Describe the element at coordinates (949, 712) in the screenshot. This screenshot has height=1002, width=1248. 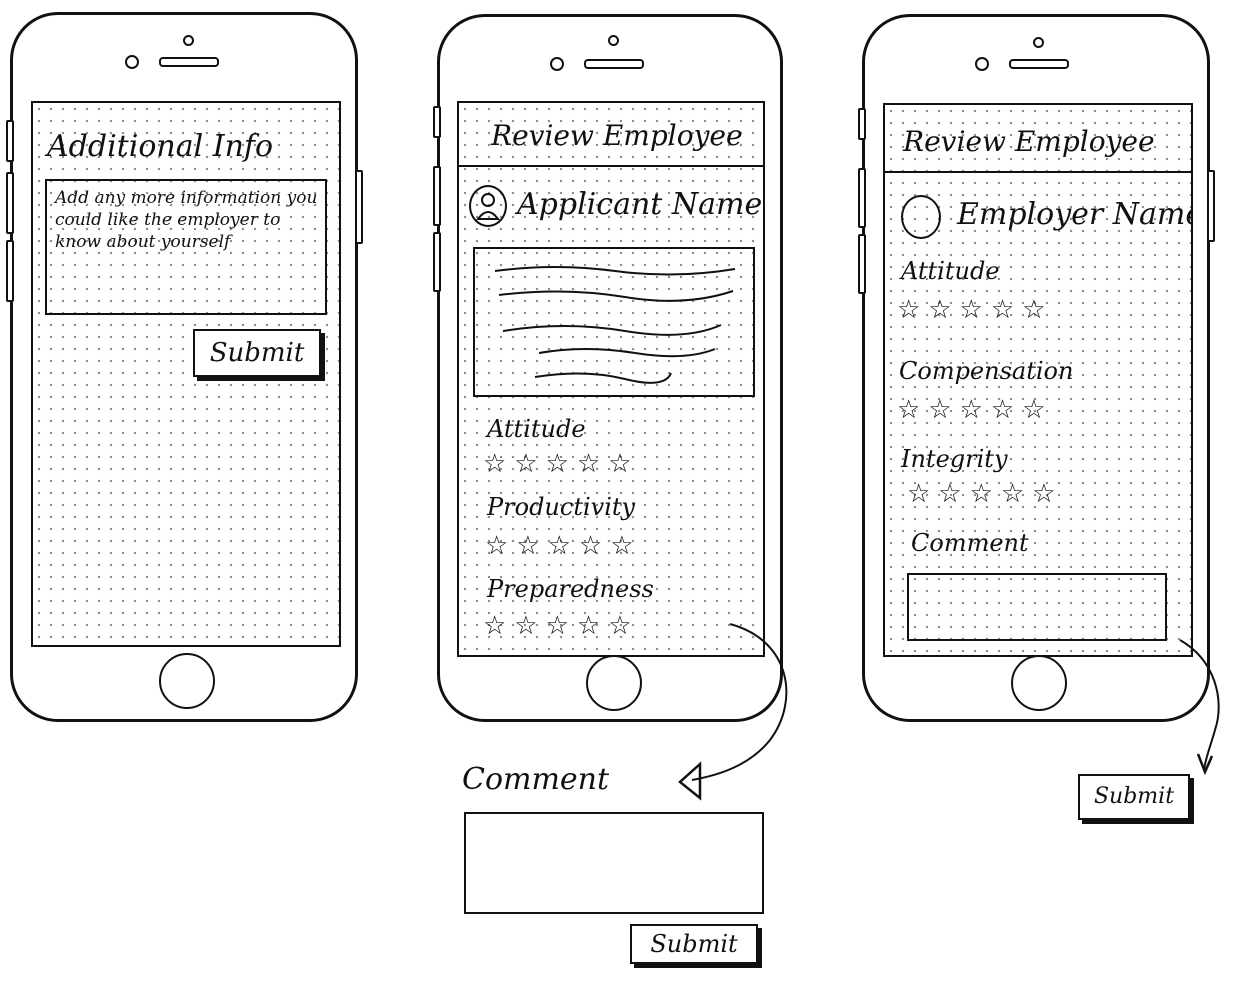
I see `arrow-icon` at that location.